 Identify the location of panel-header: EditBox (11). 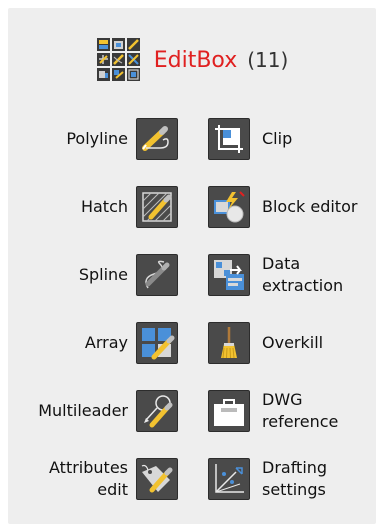
(192, 60).